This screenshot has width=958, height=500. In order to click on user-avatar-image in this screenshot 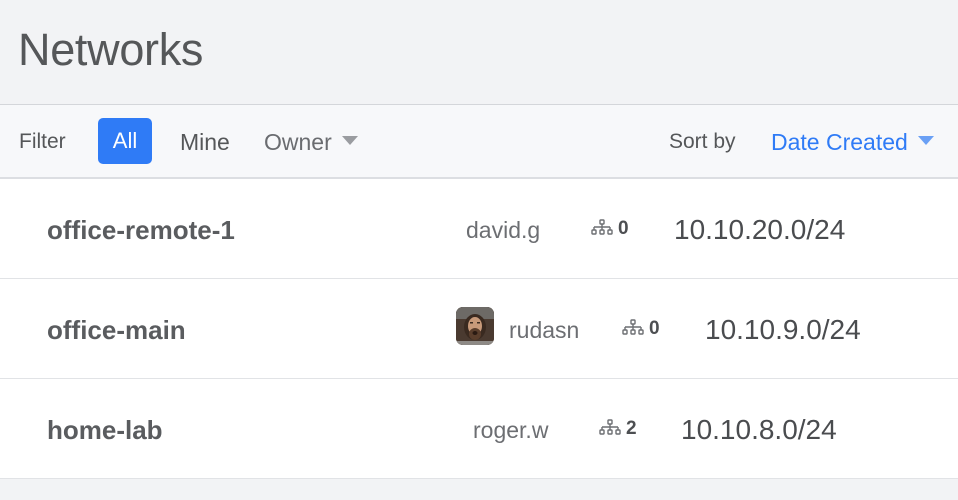, I will do `click(475, 326)`.